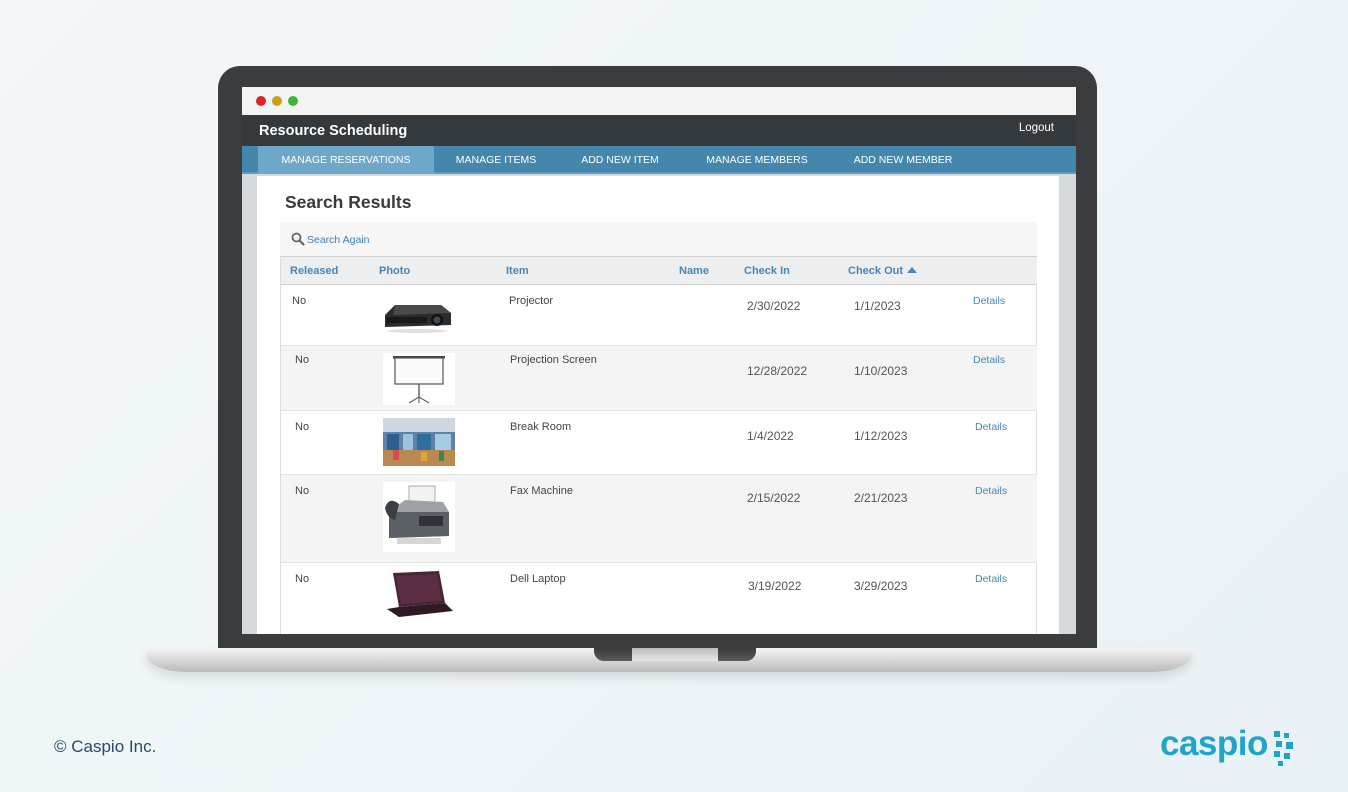  I want to click on window-titlebar, so click(659, 101).